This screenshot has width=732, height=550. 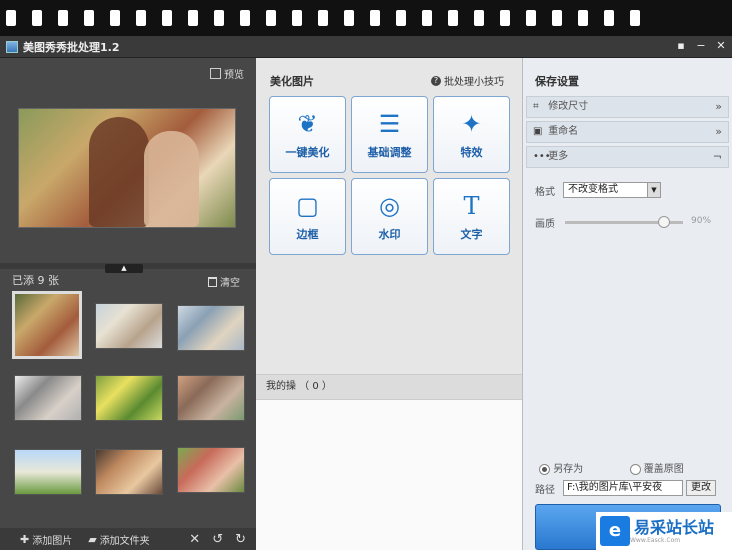 I want to click on quality-label: 画质, so click(x=545, y=224).